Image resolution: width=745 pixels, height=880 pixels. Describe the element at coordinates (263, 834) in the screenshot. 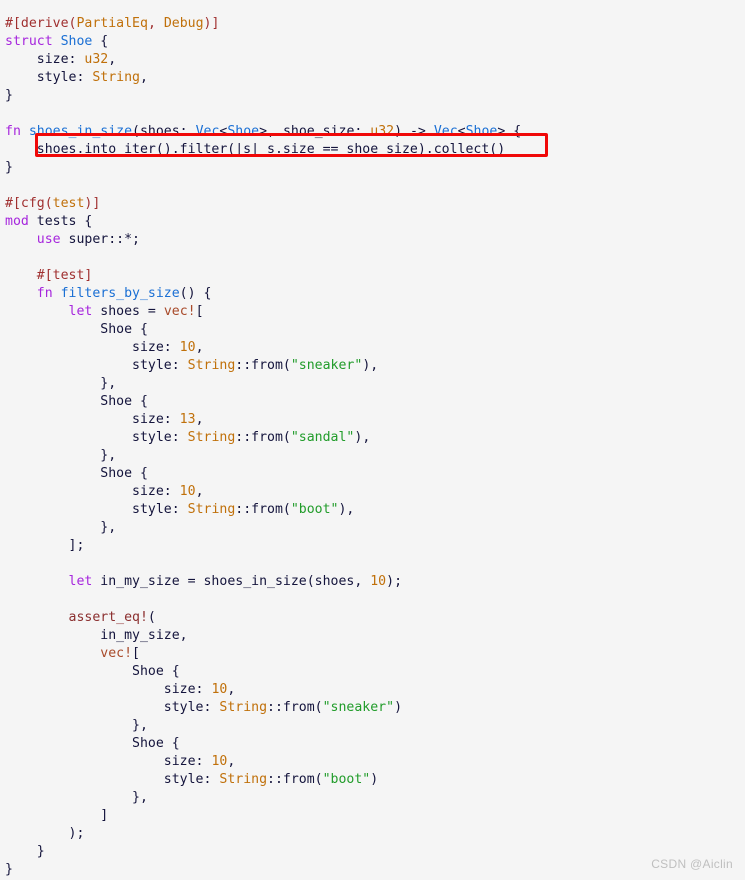

I see `code-line: );` at that location.